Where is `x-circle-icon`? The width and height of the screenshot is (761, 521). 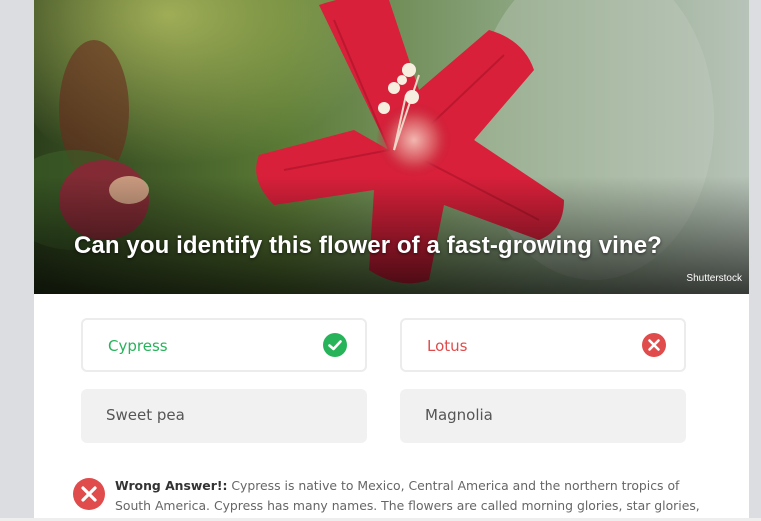 x-circle-icon is located at coordinates (654, 345).